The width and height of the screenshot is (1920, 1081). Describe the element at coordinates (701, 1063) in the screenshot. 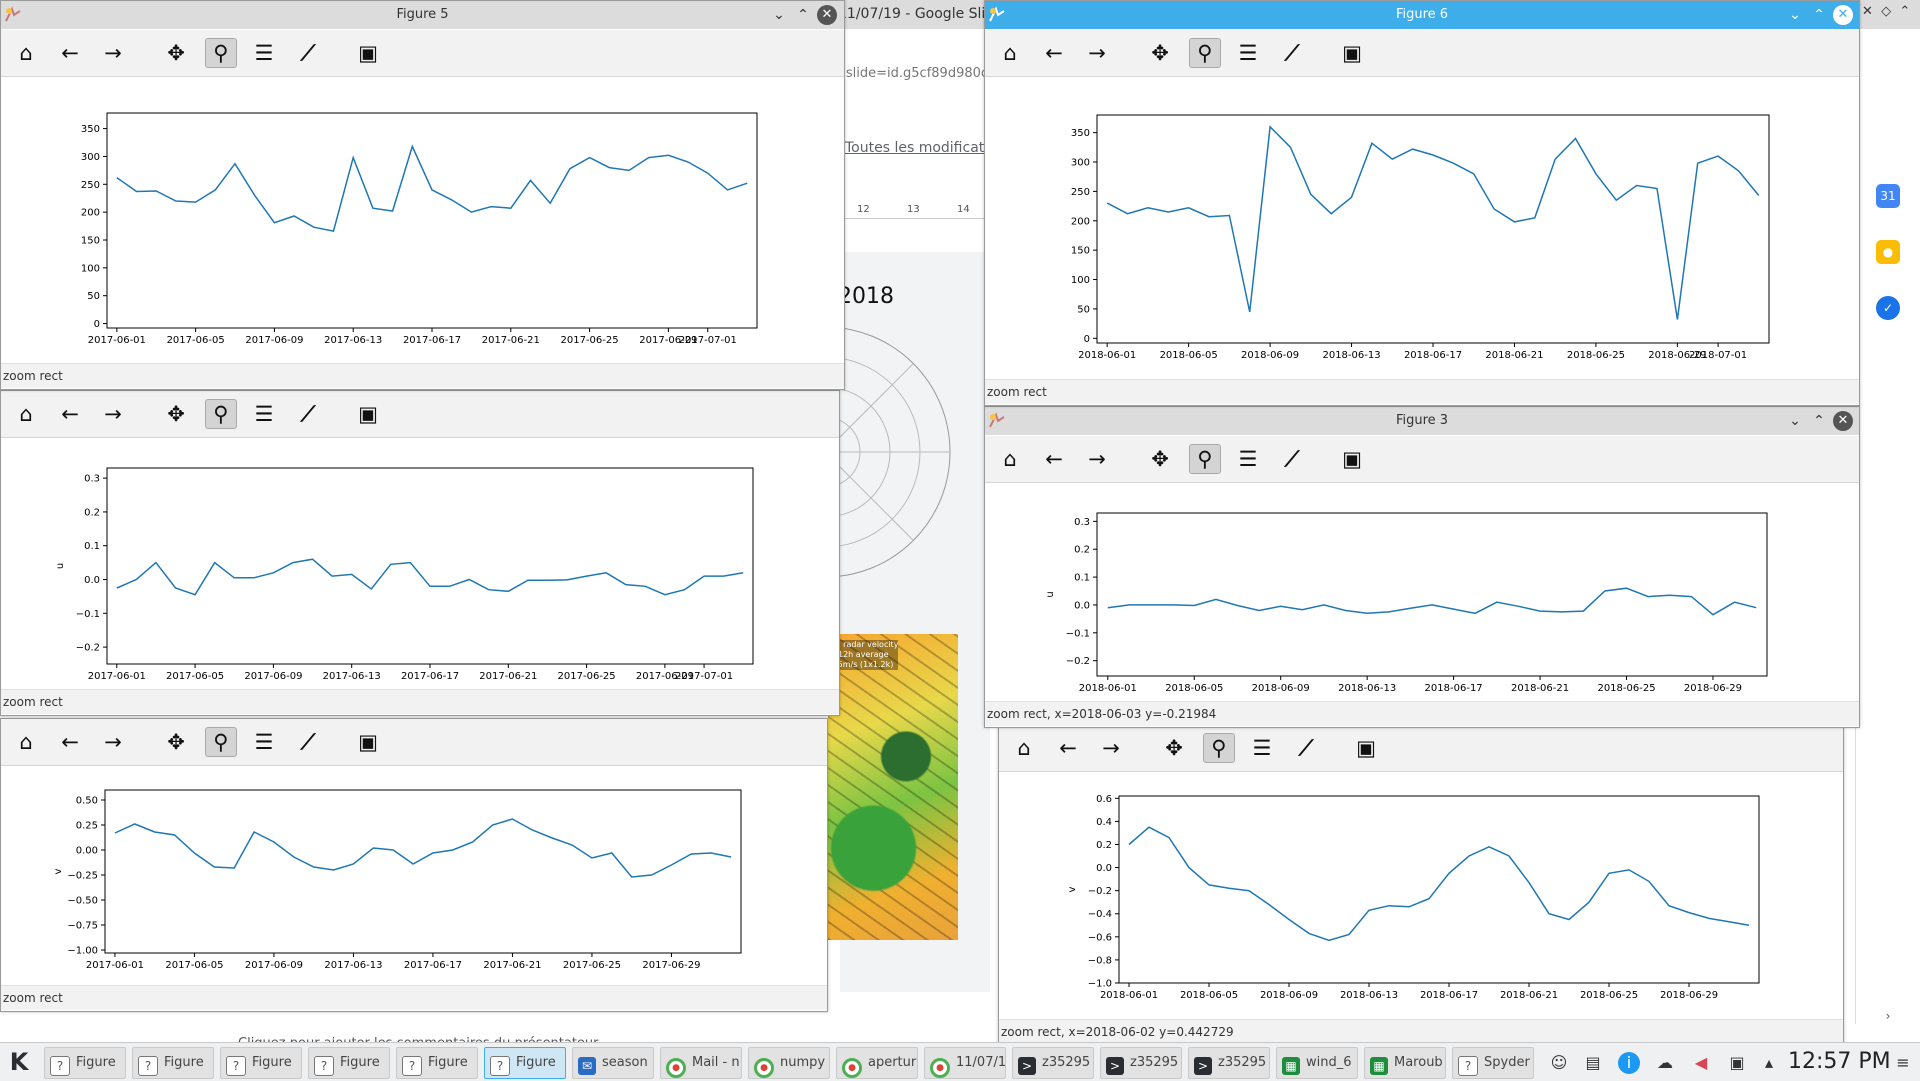

I see `taskbar-item: ● Mail - n` at that location.